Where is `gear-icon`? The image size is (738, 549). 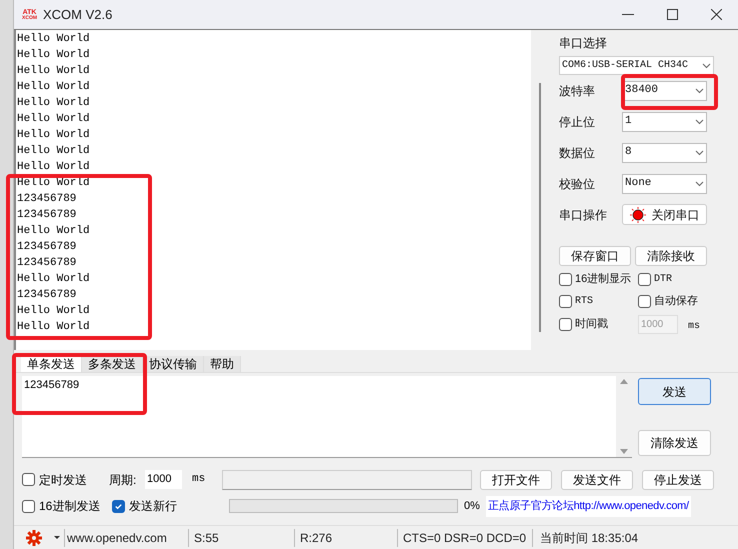 gear-icon is located at coordinates (34, 538).